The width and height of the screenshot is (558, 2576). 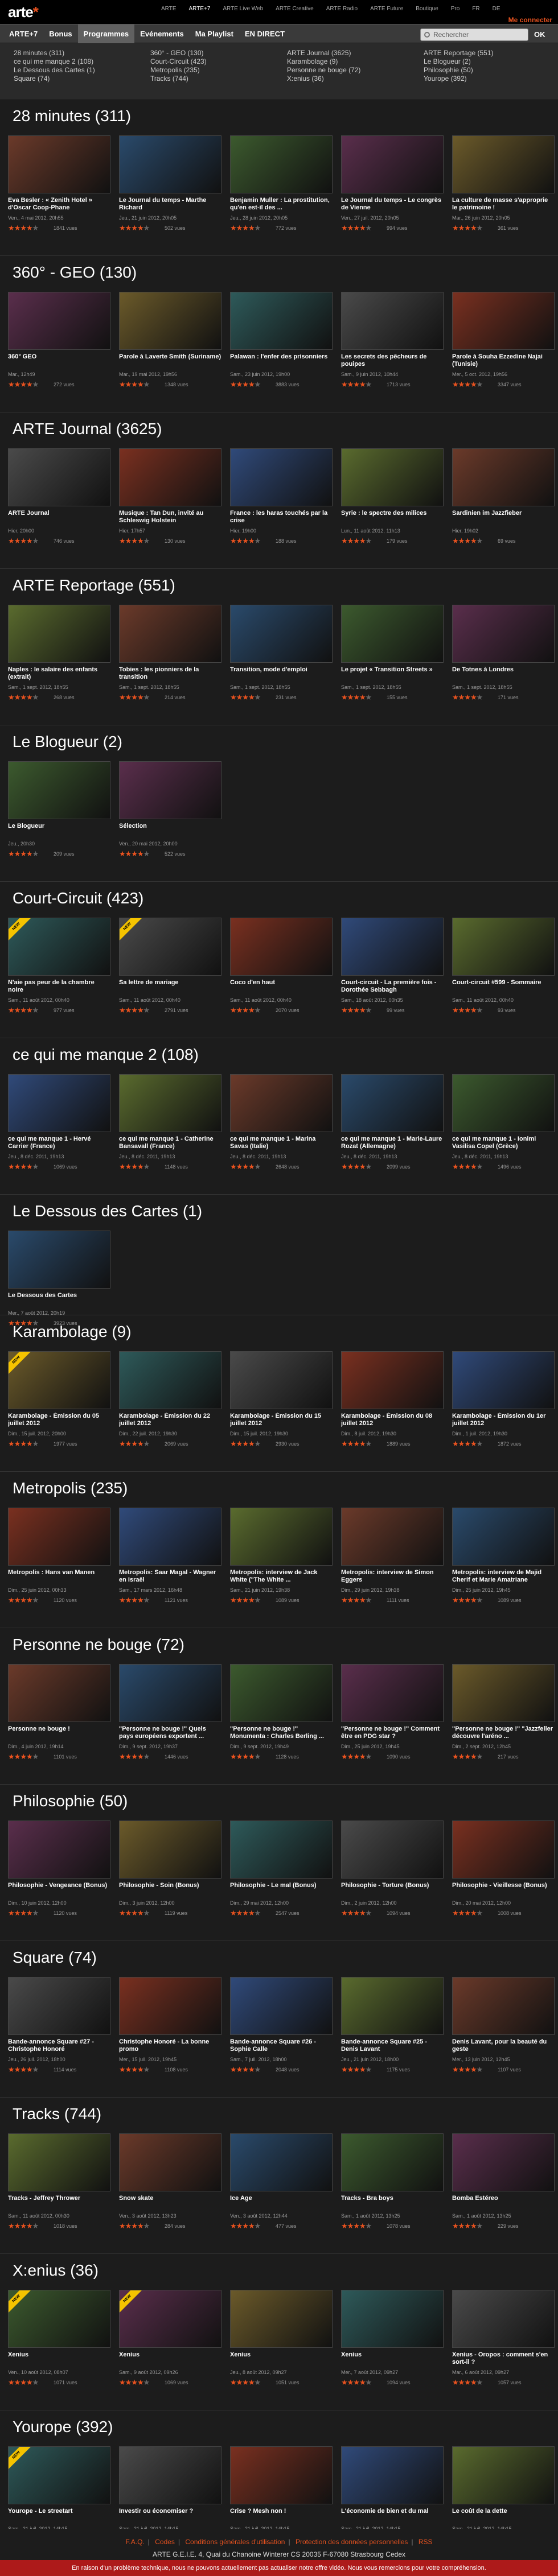 What do you see at coordinates (59, 2512) in the screenshot?
I see `video-title: Yourope - Le streetart` at bounding box center [59, 2512].